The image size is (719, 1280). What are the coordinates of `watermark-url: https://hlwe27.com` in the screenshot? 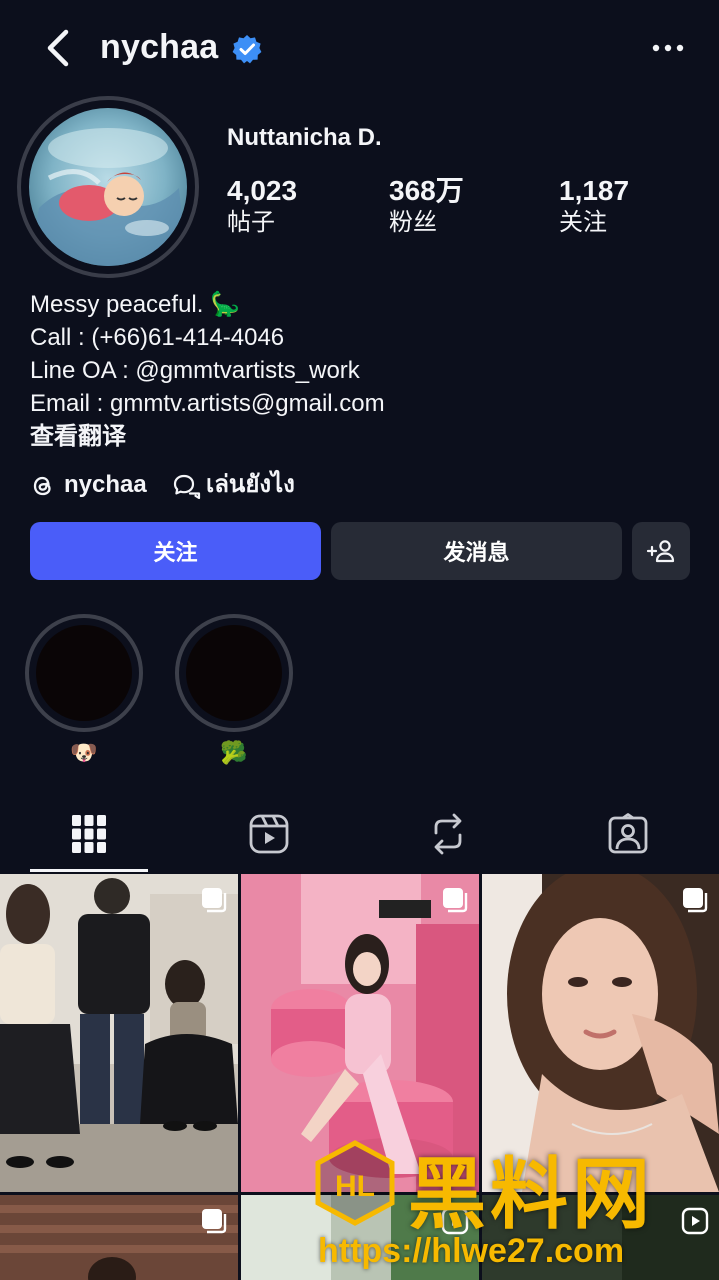 It's located at (471, 1251).